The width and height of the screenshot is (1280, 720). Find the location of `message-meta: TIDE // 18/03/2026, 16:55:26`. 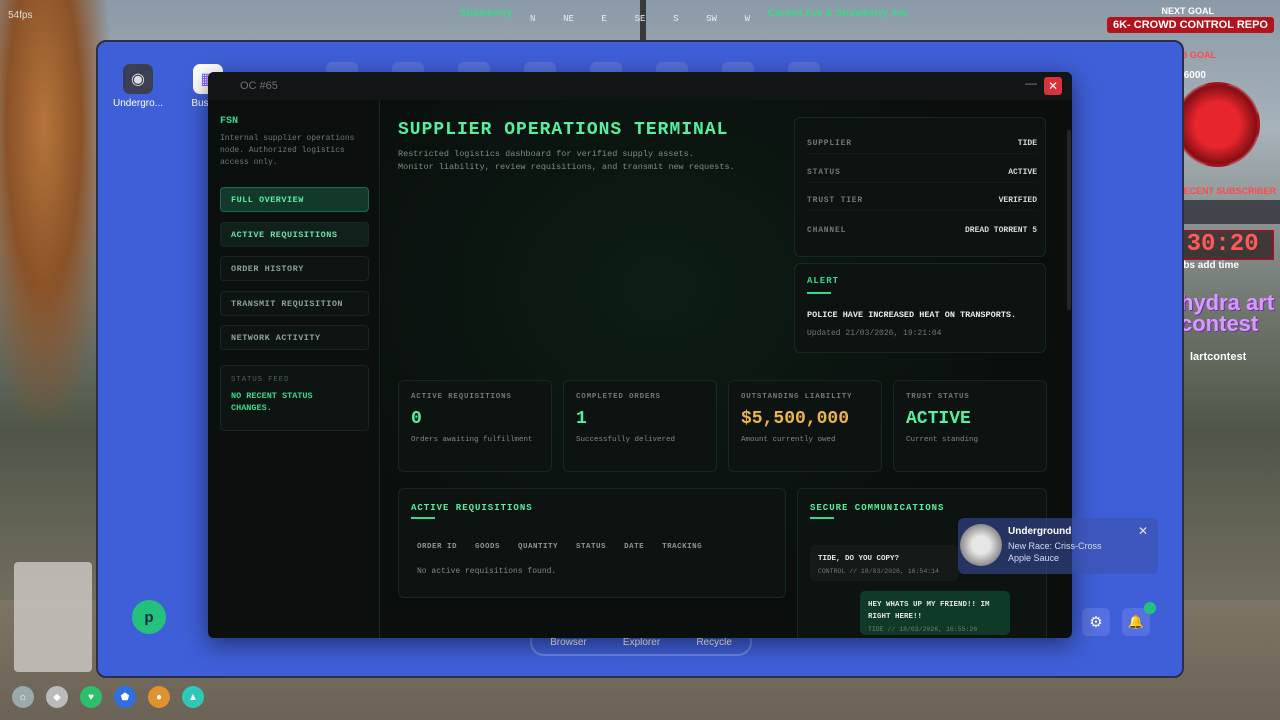

message-meta: TIDE // 18/03/2026, 16:55:26 is located at coordinates (923, 629).